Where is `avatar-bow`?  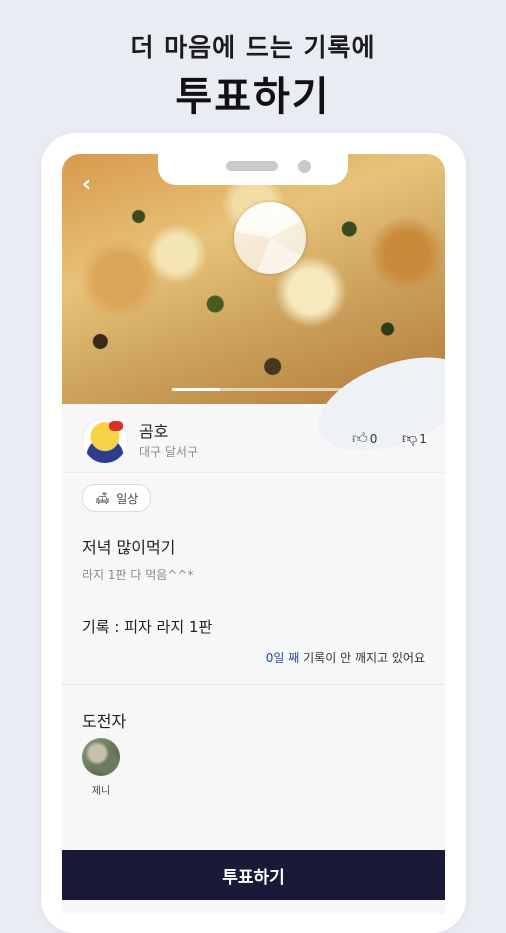 avatar-bow is located at coordinates (116, 426).